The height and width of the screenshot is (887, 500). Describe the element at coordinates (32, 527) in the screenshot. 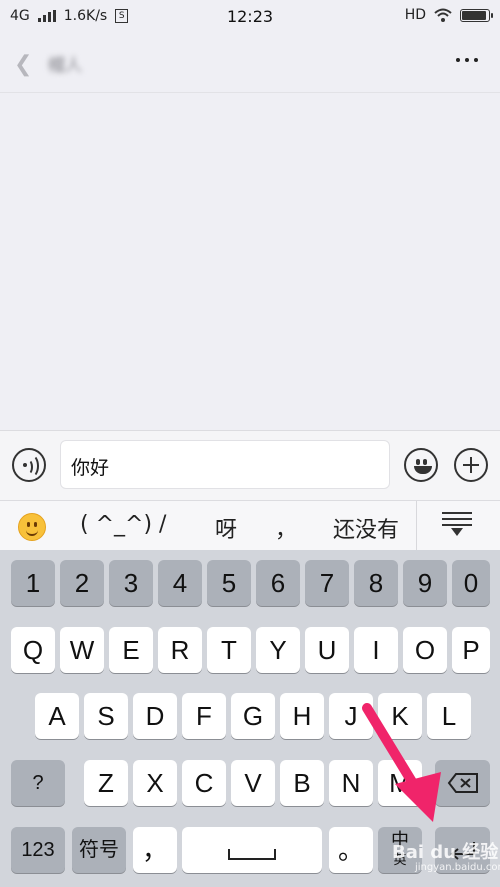

I see `emoji-smile-icon` at that location.